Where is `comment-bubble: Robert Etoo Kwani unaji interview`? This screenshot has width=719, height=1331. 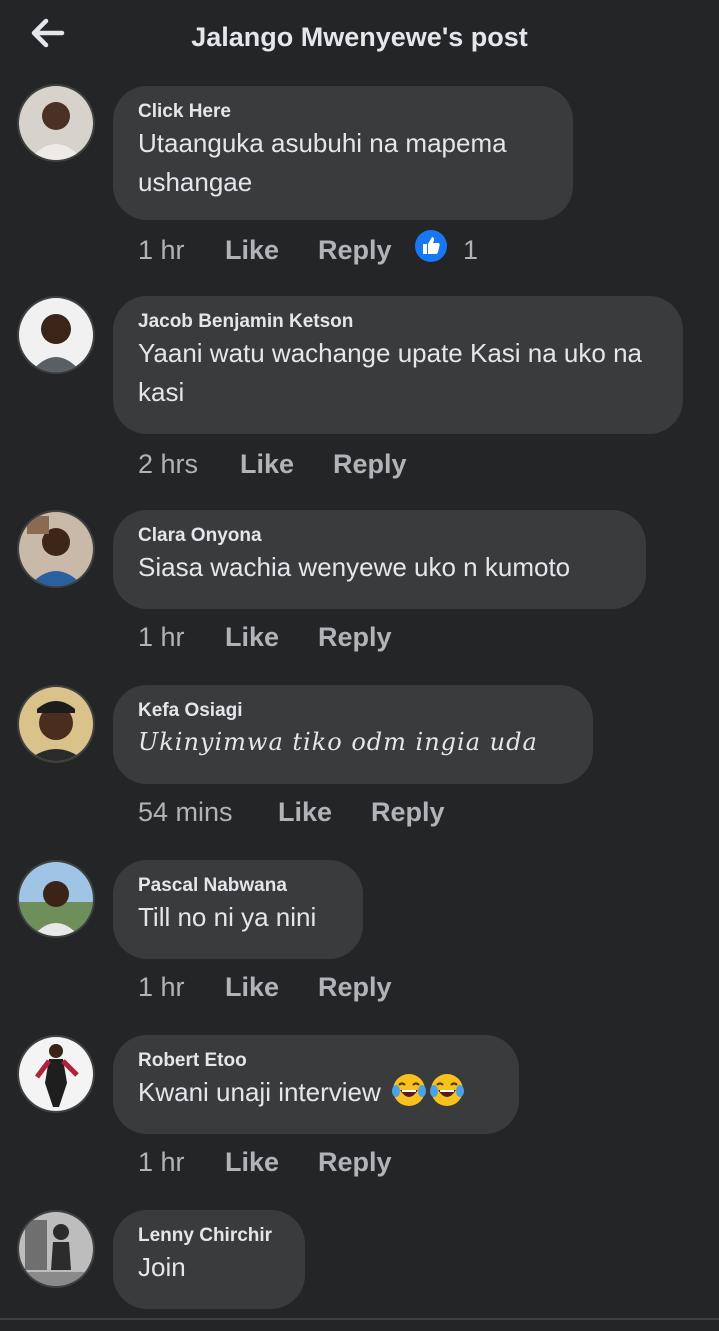
comment-bubble: Robert Etoo Kwani unaji interview is located at coordinates (316, 1084).